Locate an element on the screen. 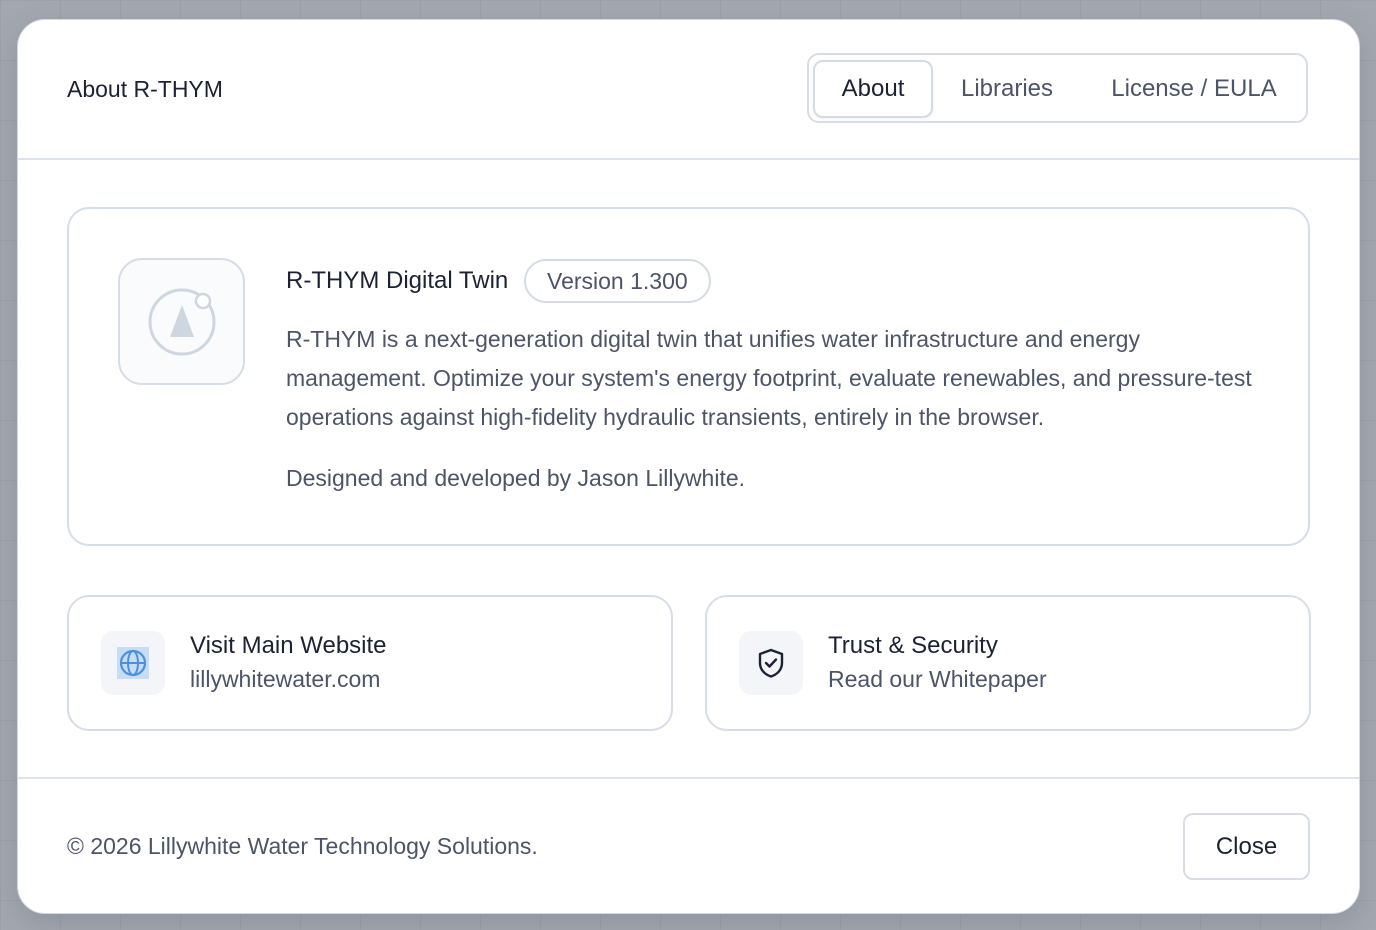 This screenshot has width=1376, height=930. website-link-url: lillywhitewater.com is located at coordinates (285, 679).